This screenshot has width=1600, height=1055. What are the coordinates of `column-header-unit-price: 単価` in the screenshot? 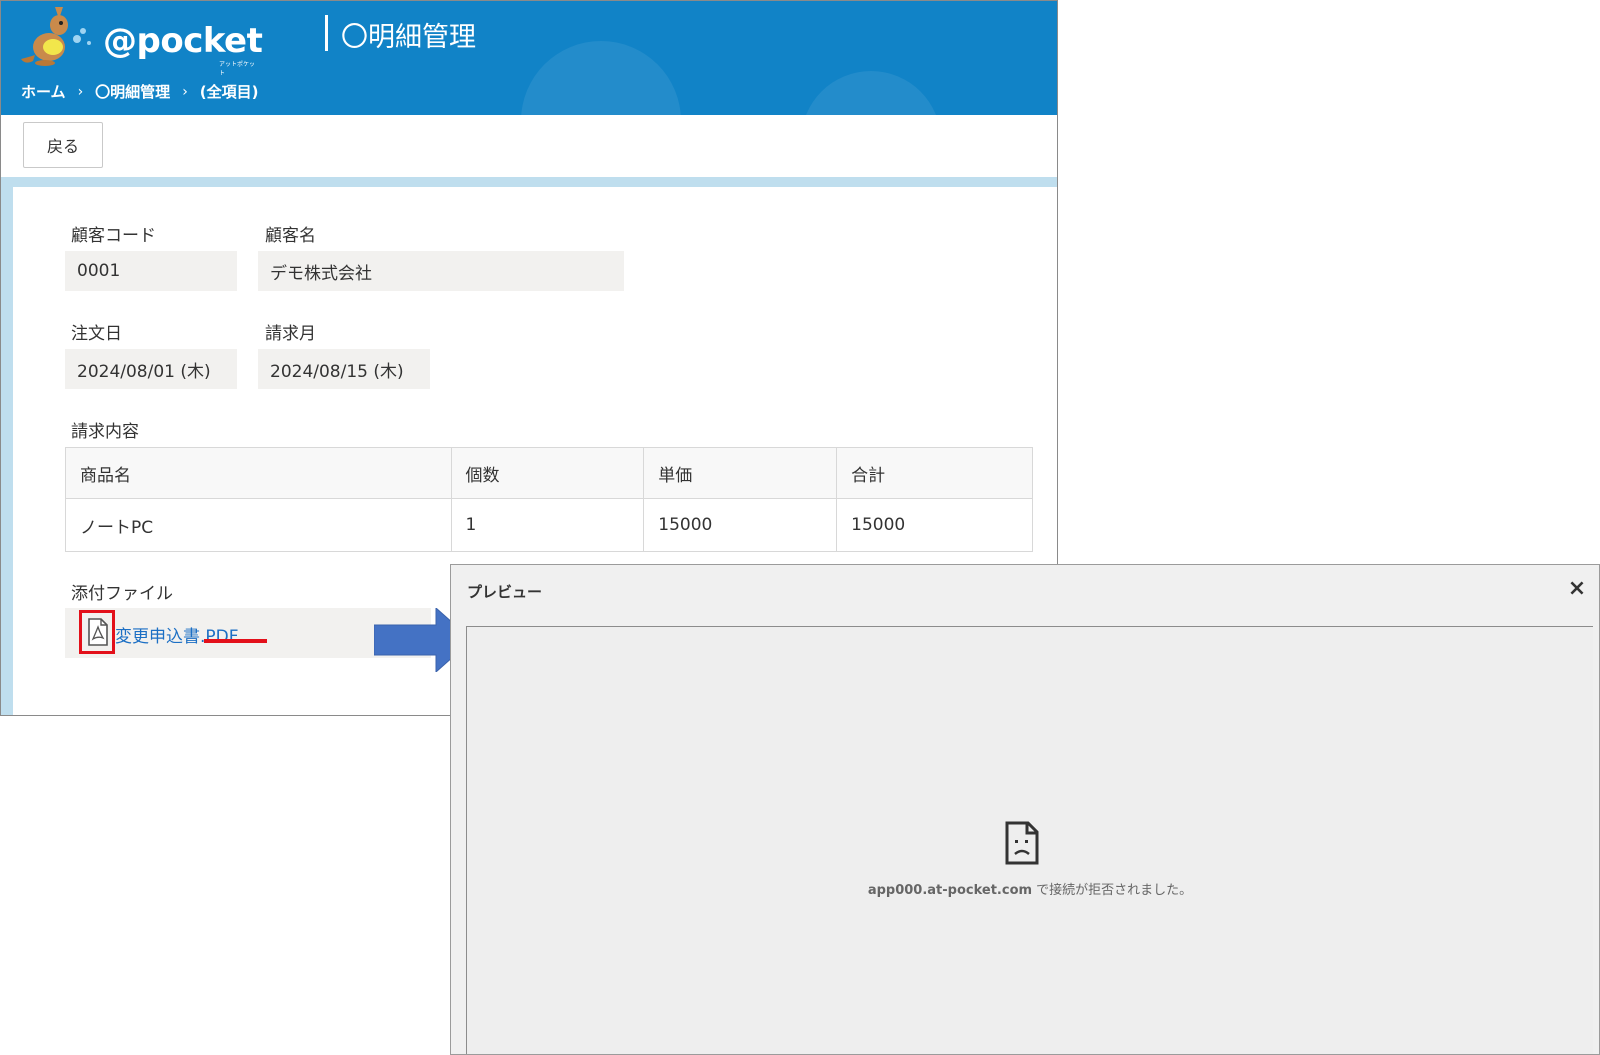 It's located at (740, 473).